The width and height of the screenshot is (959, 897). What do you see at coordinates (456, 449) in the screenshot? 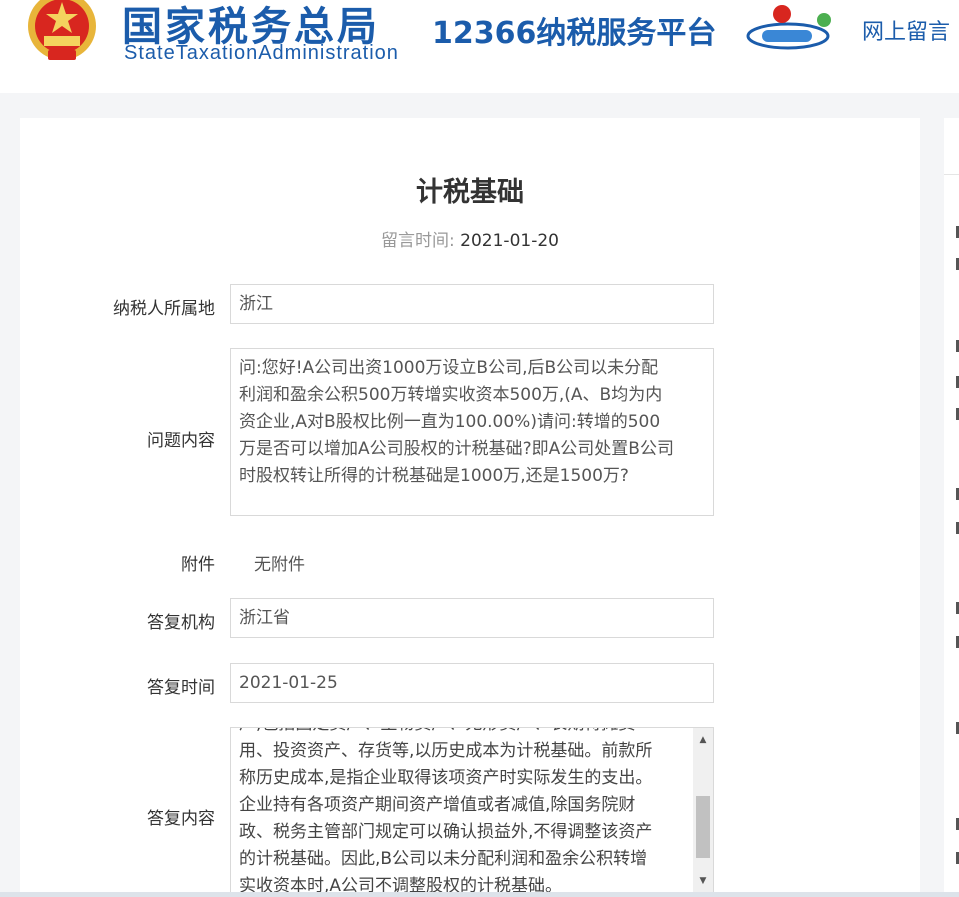
I see `question-line: 万是否可以增加A公司股权的计税基础?即A公司处置B公司` at bounding box center [456, 449].